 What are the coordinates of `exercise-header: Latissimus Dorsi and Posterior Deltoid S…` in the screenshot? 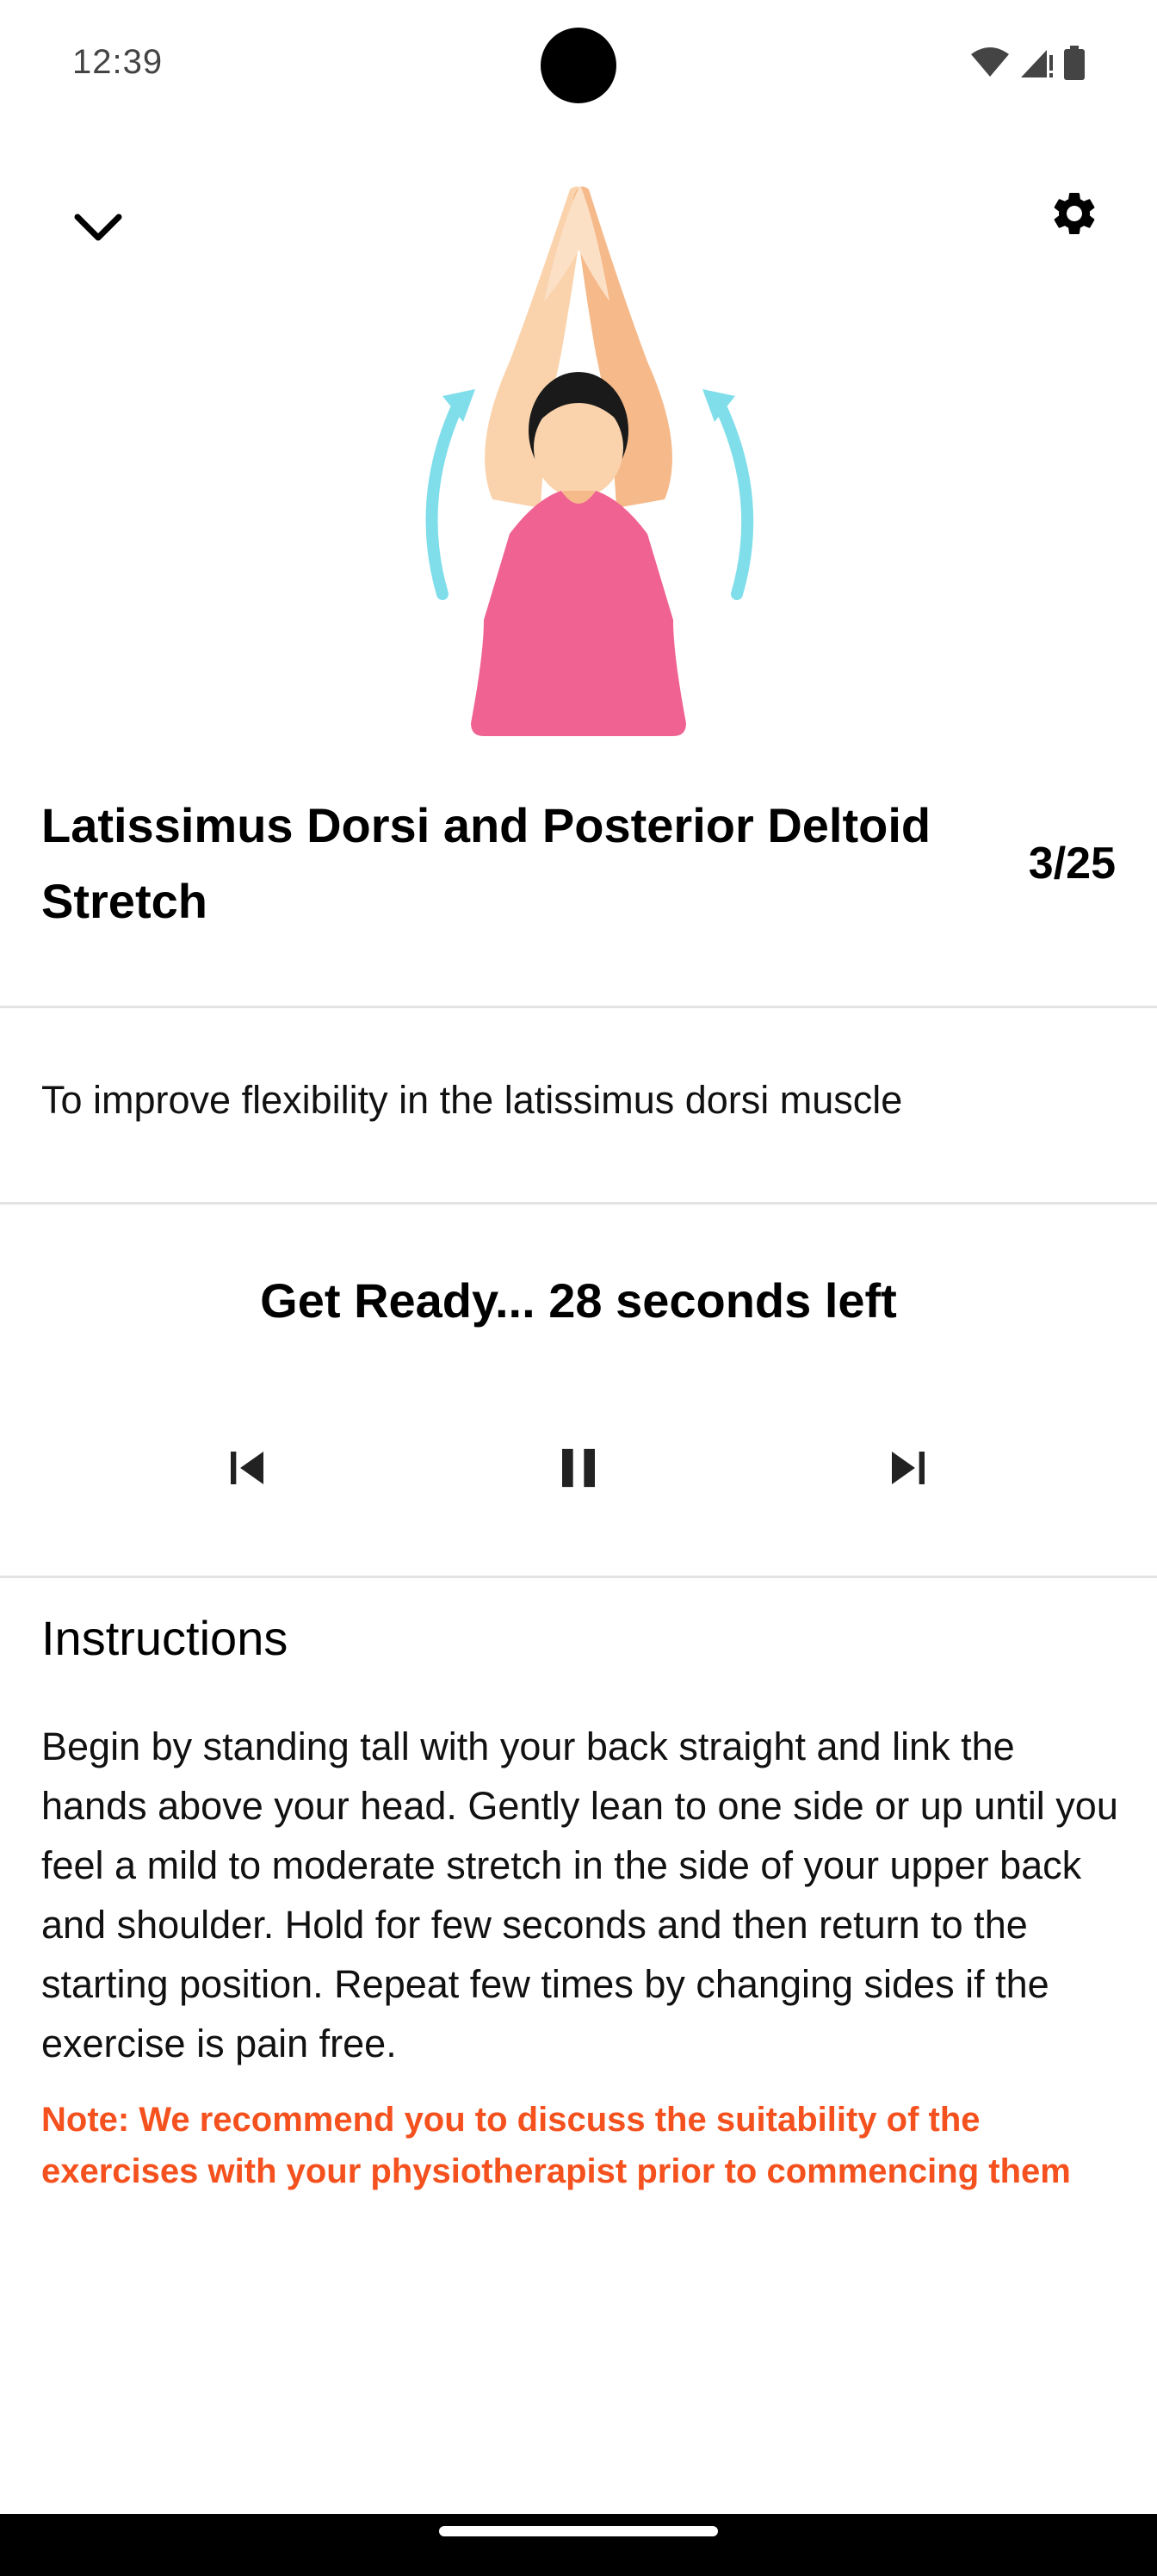 It's located at (579, 865).